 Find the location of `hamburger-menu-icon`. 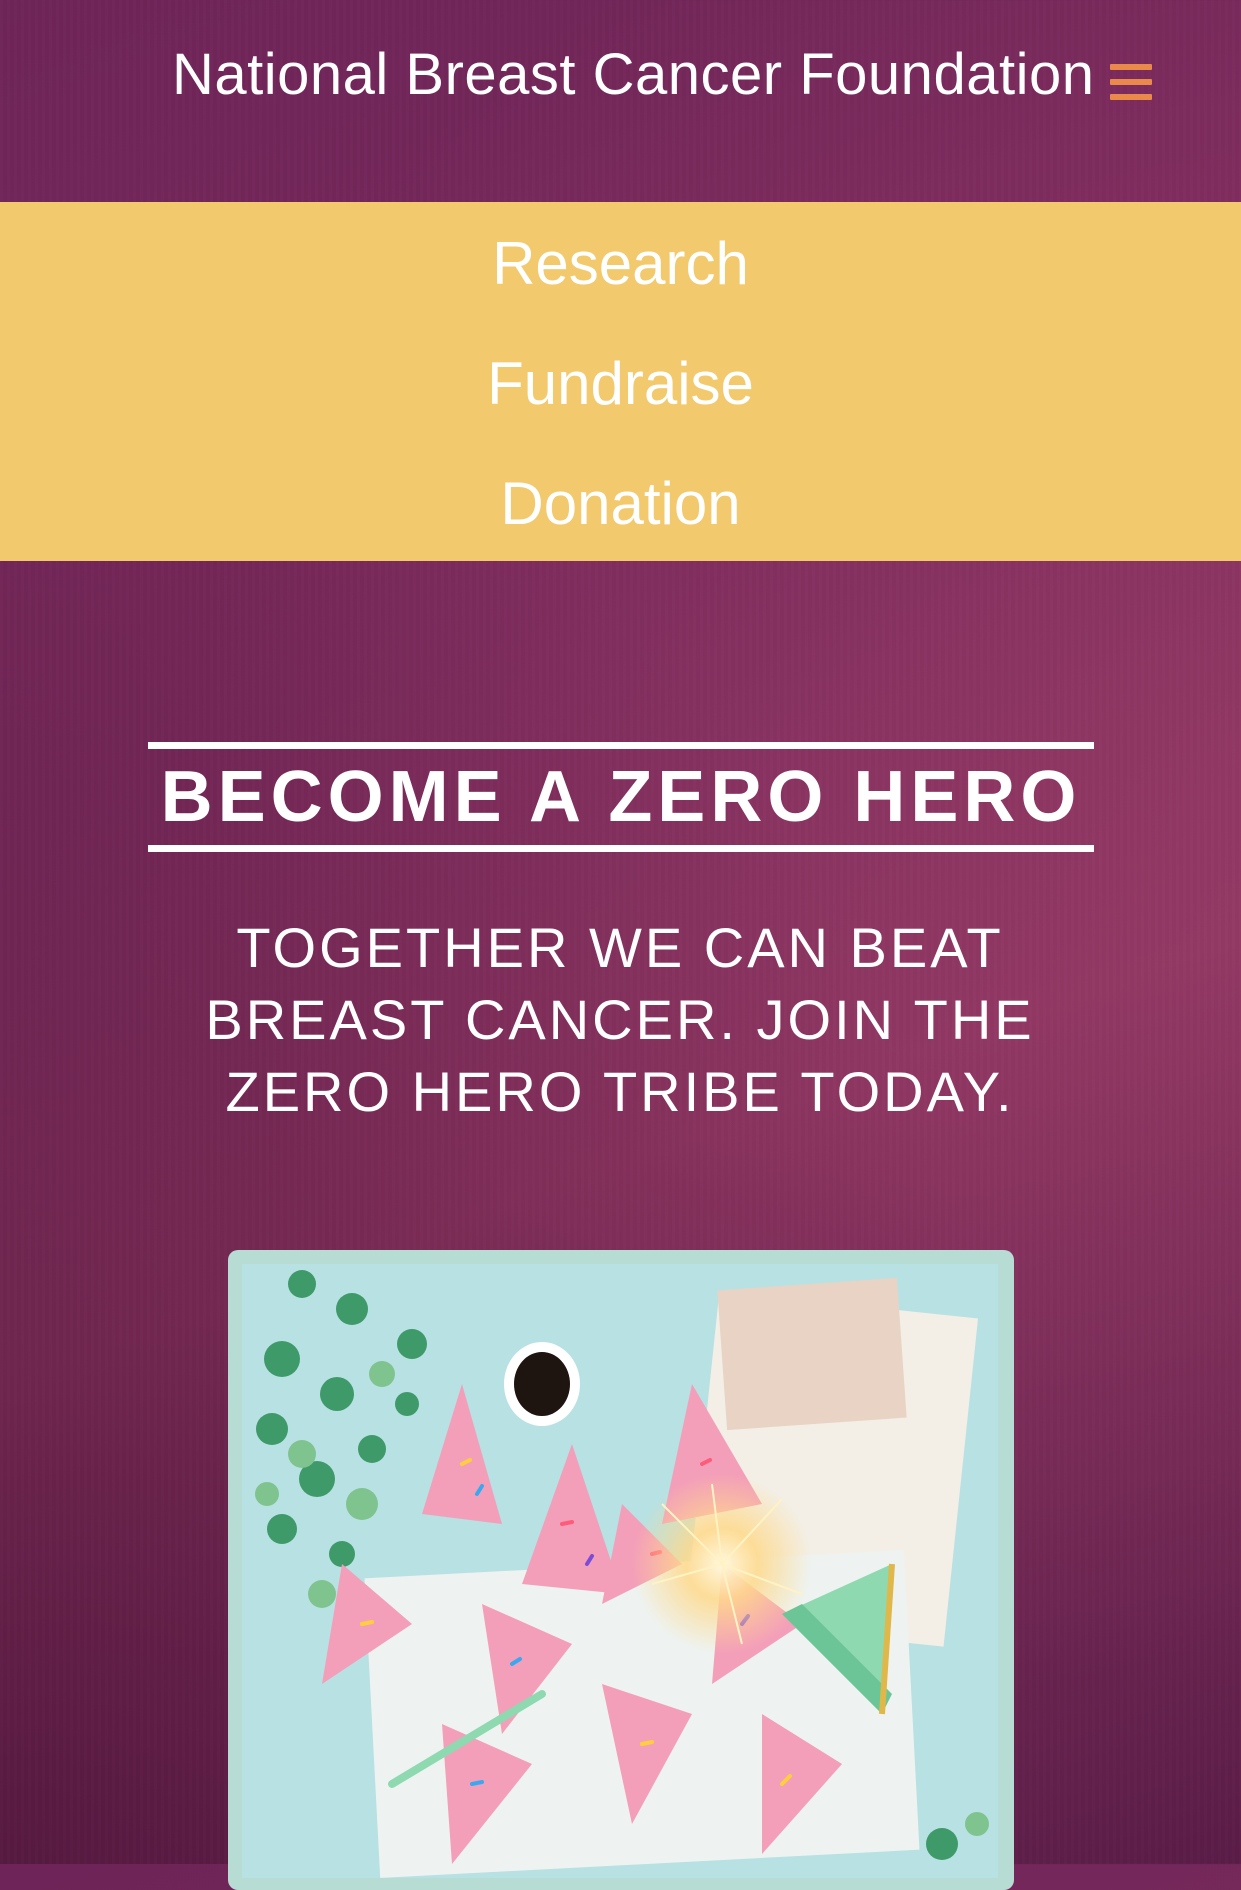

hamburger-menu-icon is located at coordinates (1131, 82).